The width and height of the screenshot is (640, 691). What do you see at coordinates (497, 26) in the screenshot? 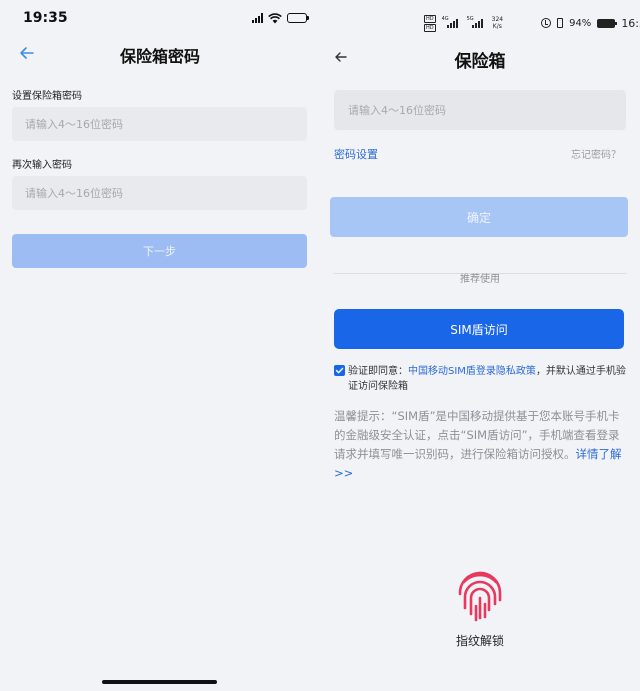
I see `speed-unit: K/s` at bounding box center [497, 26].